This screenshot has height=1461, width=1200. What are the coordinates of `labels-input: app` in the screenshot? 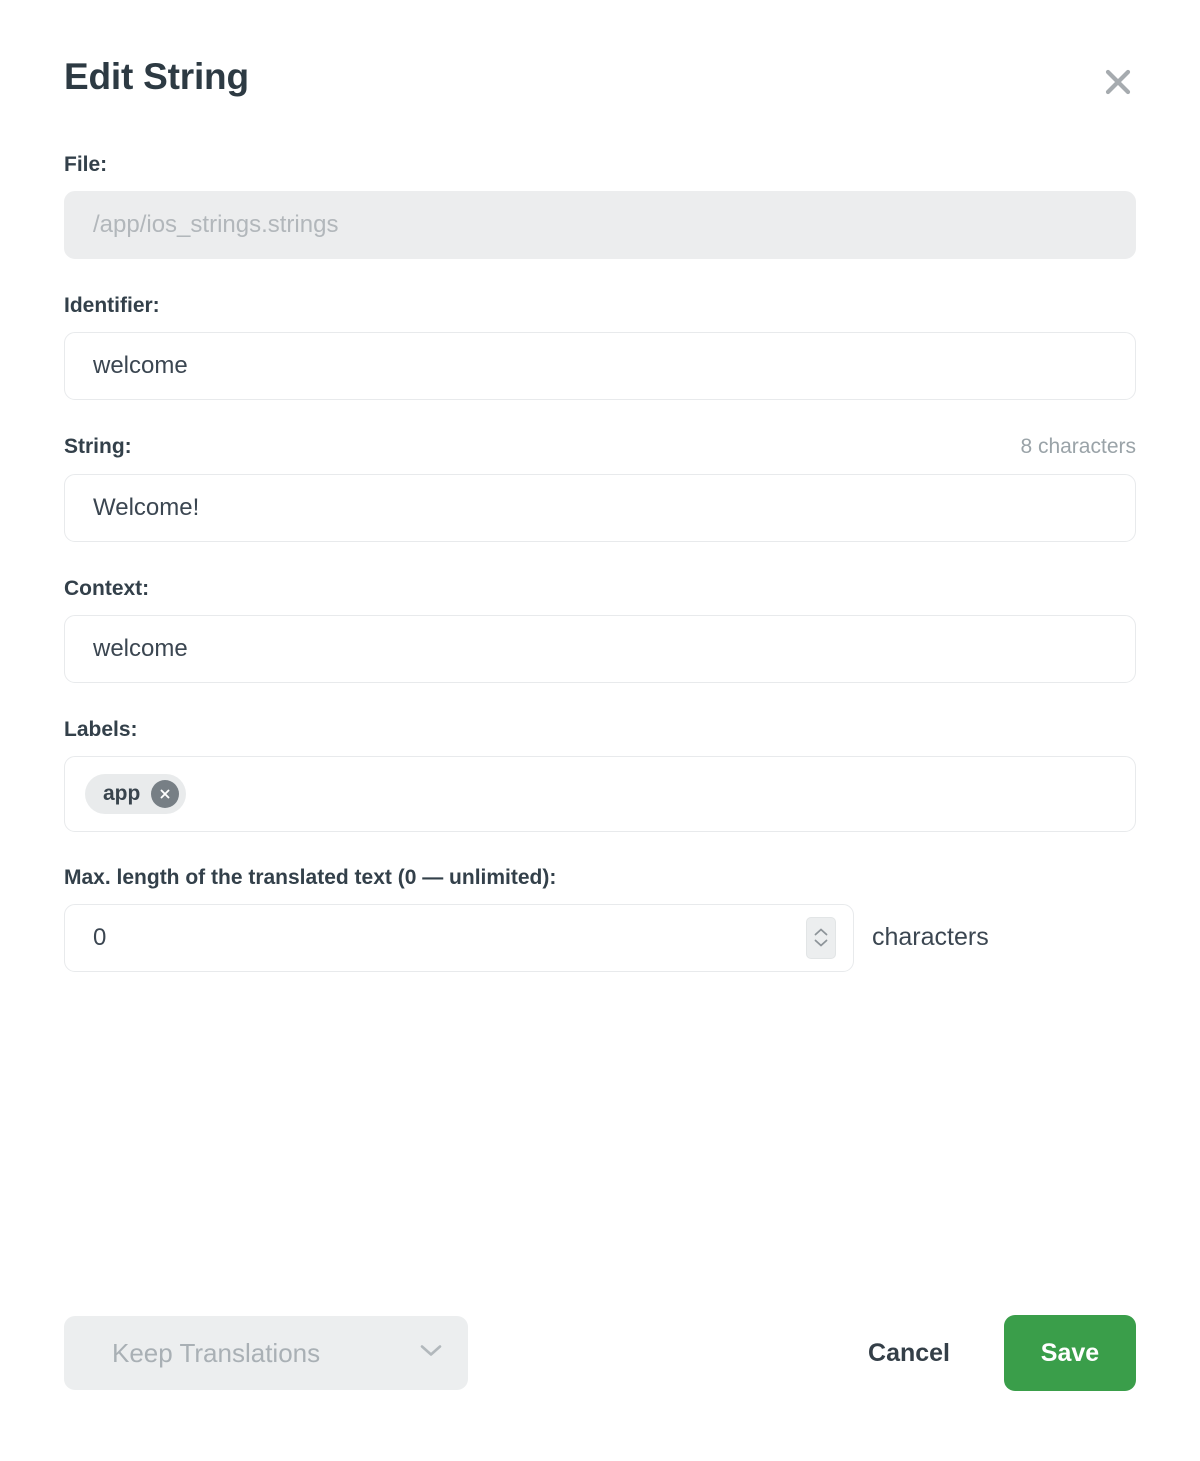 It's located at (600, 793).